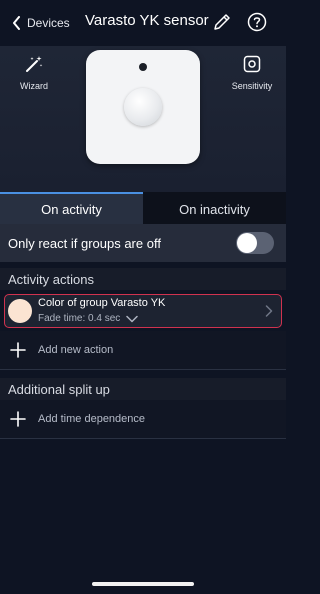  Describe the element at coordinates (269, 311) in the screenshot. I see `chevron-right-icon` at that location.